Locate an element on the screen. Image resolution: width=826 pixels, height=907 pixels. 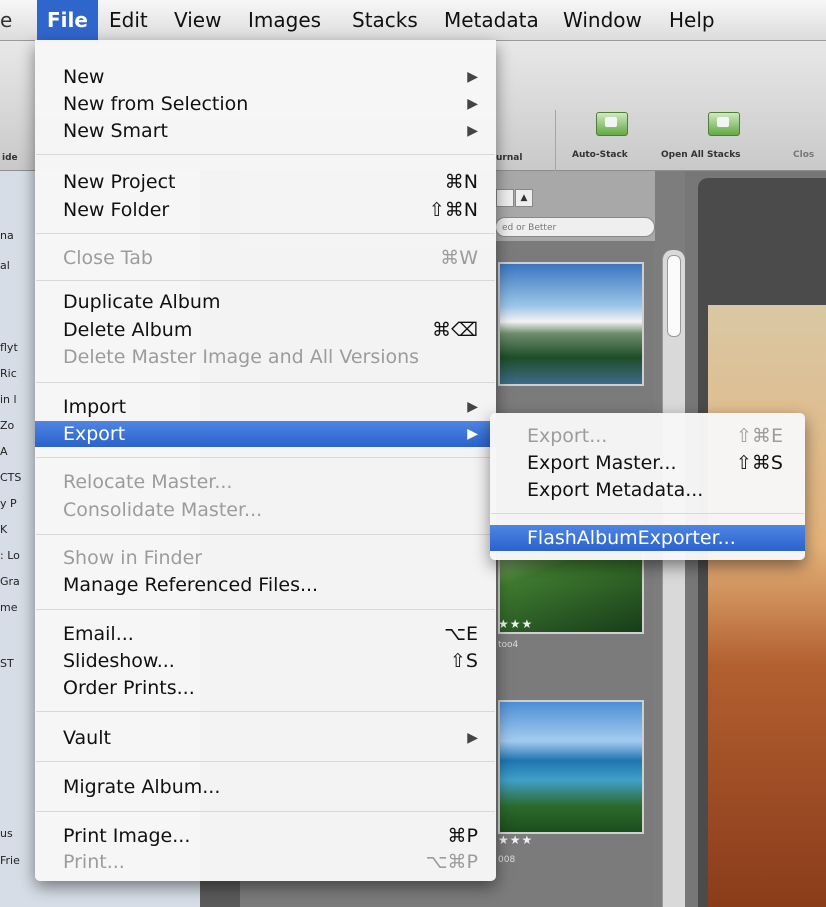
sidebar-fragment: K is located at coordinates (3, 529).